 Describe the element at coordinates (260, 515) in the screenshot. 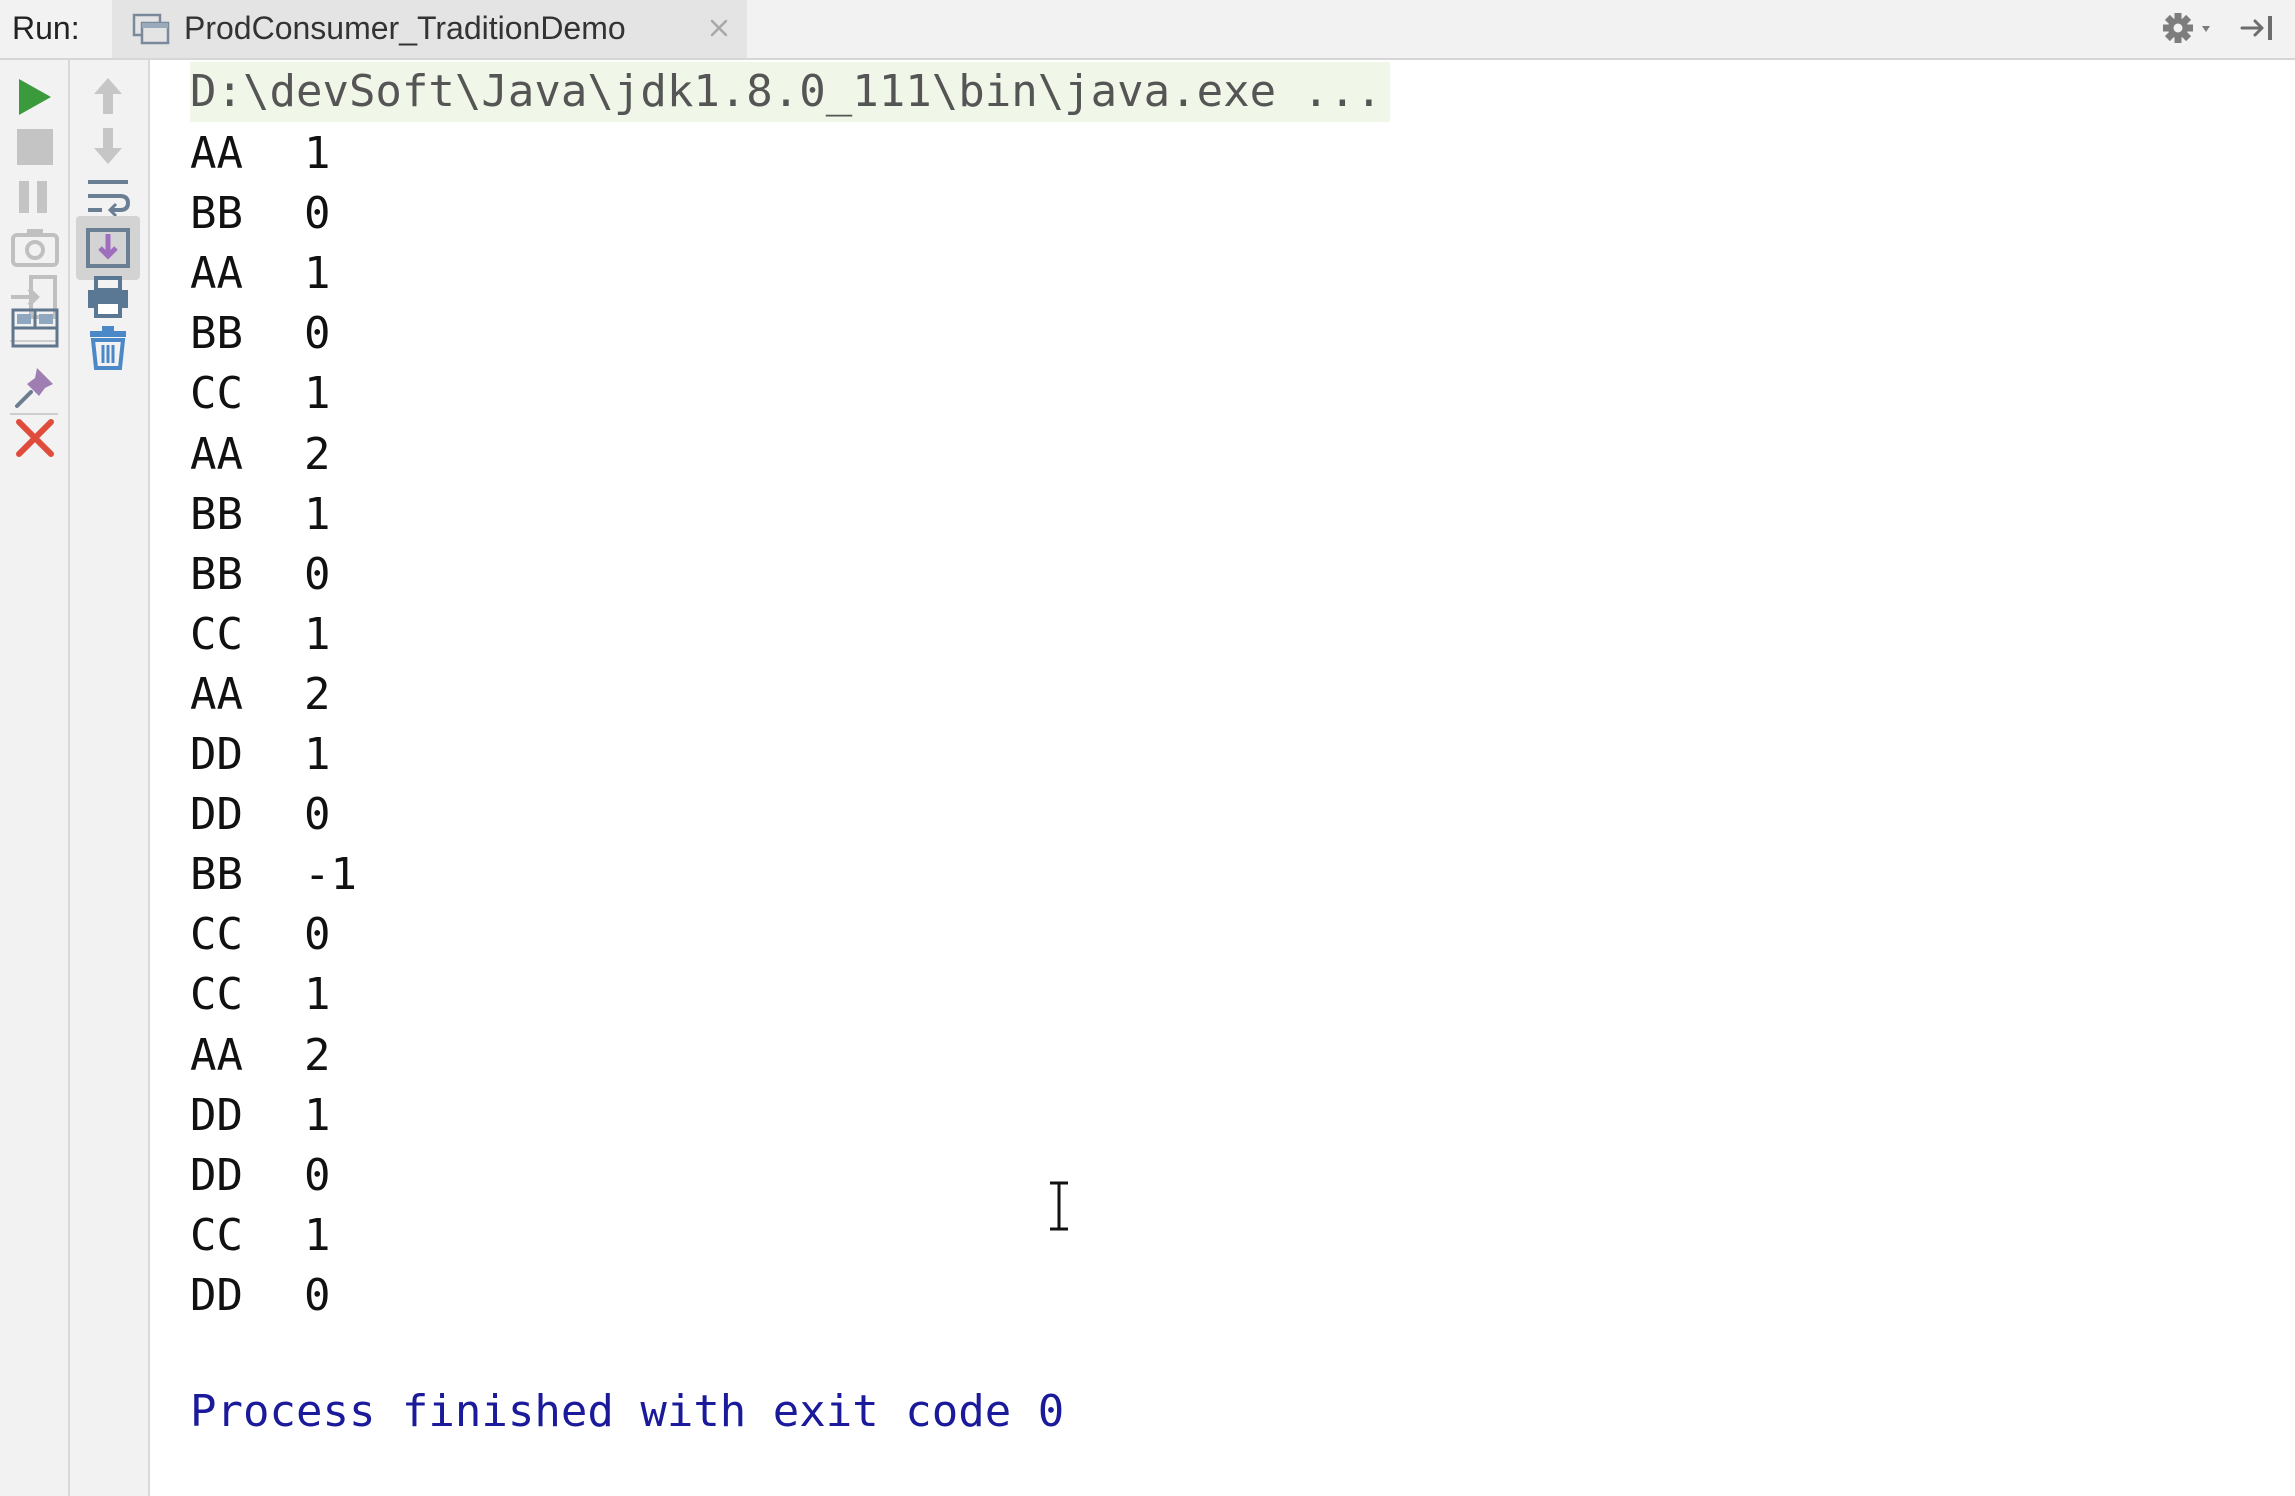

I see `console-line: BB 1` at that location.